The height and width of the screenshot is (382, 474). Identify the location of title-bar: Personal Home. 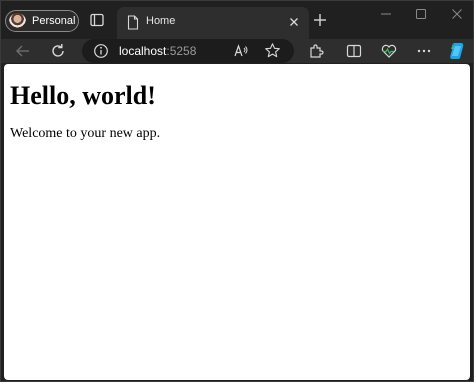
(237, 20).